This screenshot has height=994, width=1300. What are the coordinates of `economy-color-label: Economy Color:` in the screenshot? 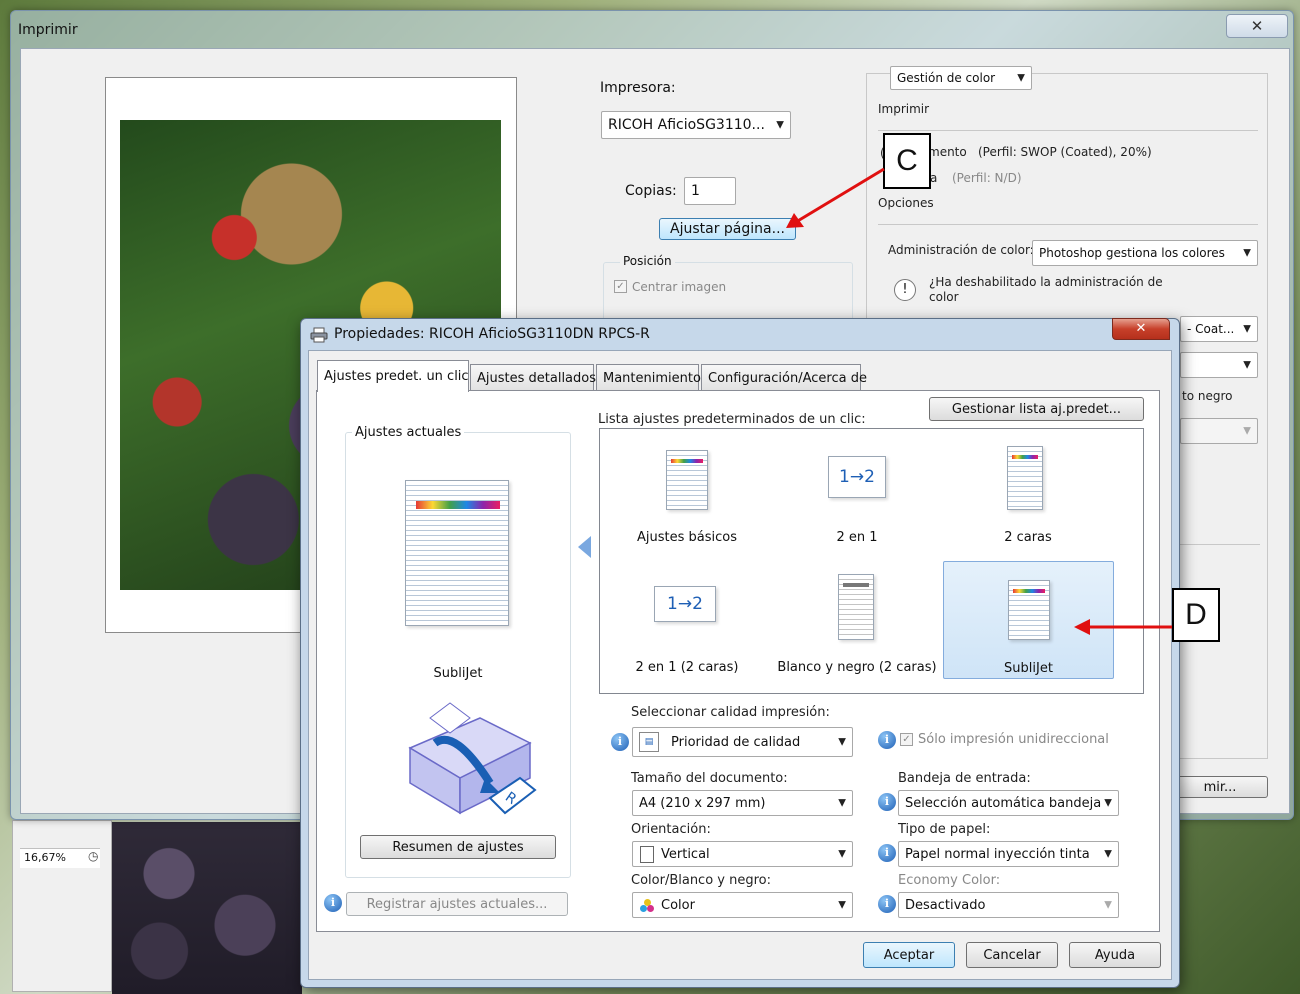 It's located at (949, 880).